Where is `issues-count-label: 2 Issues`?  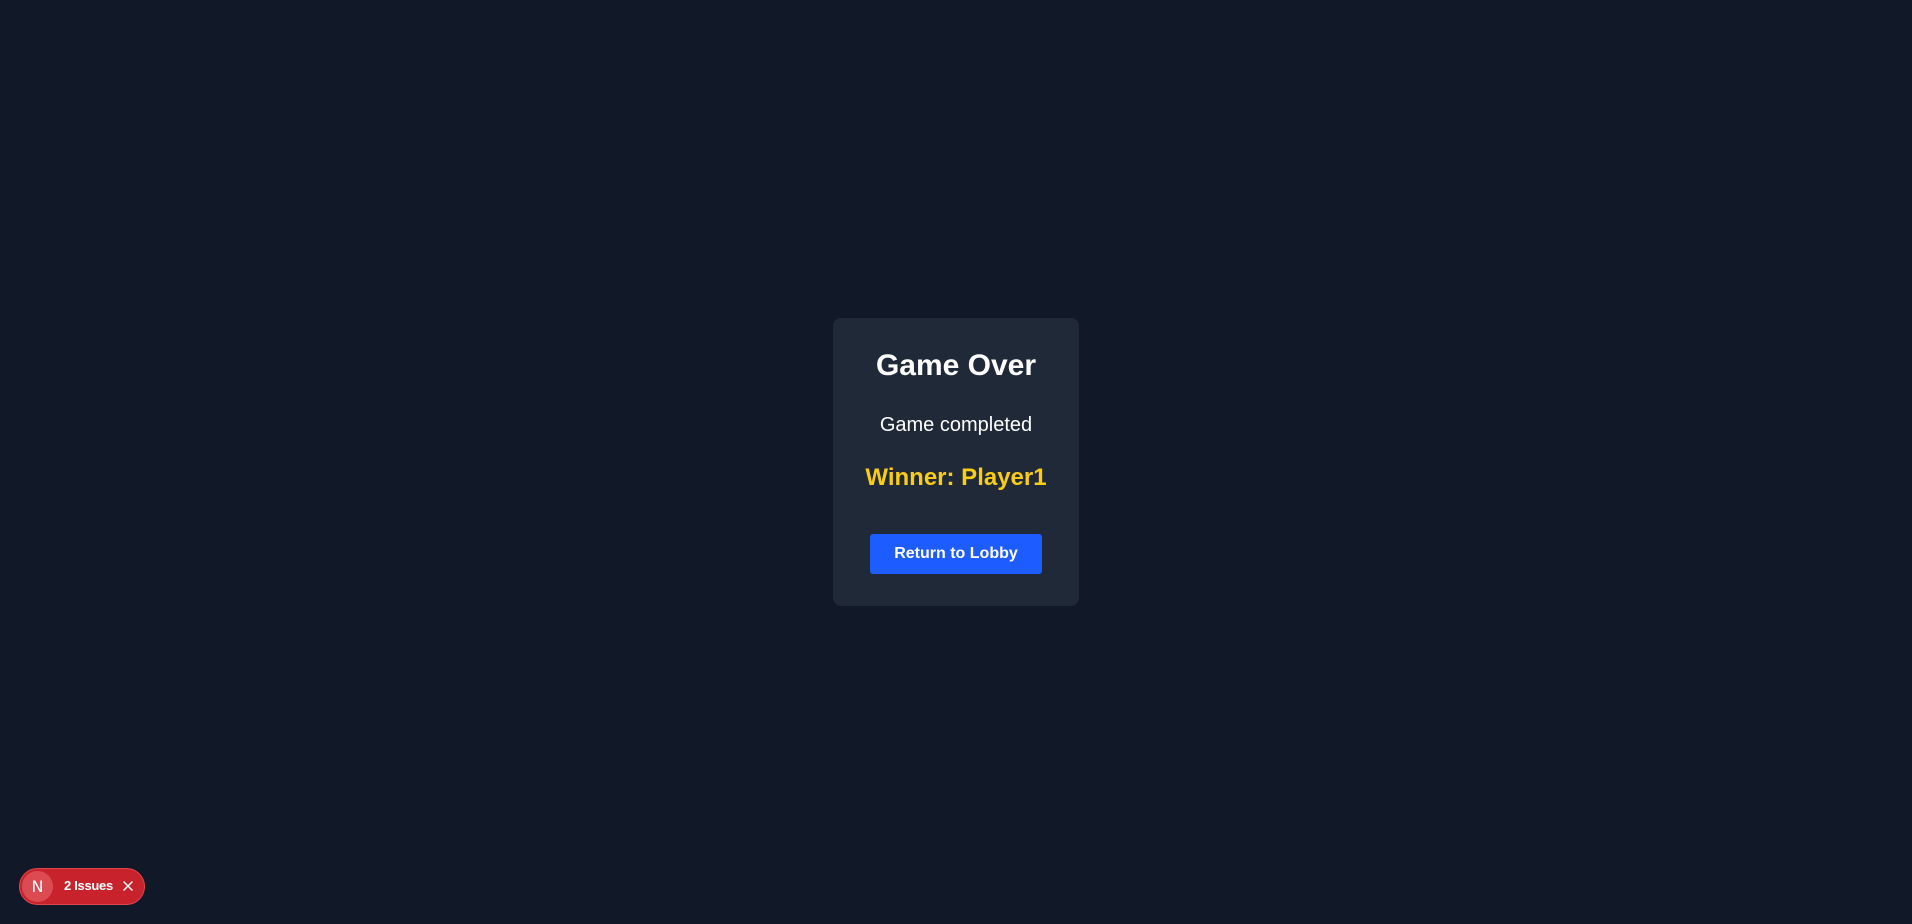 issues-count-label: 2 Issues is located at coordinates (88, 885).